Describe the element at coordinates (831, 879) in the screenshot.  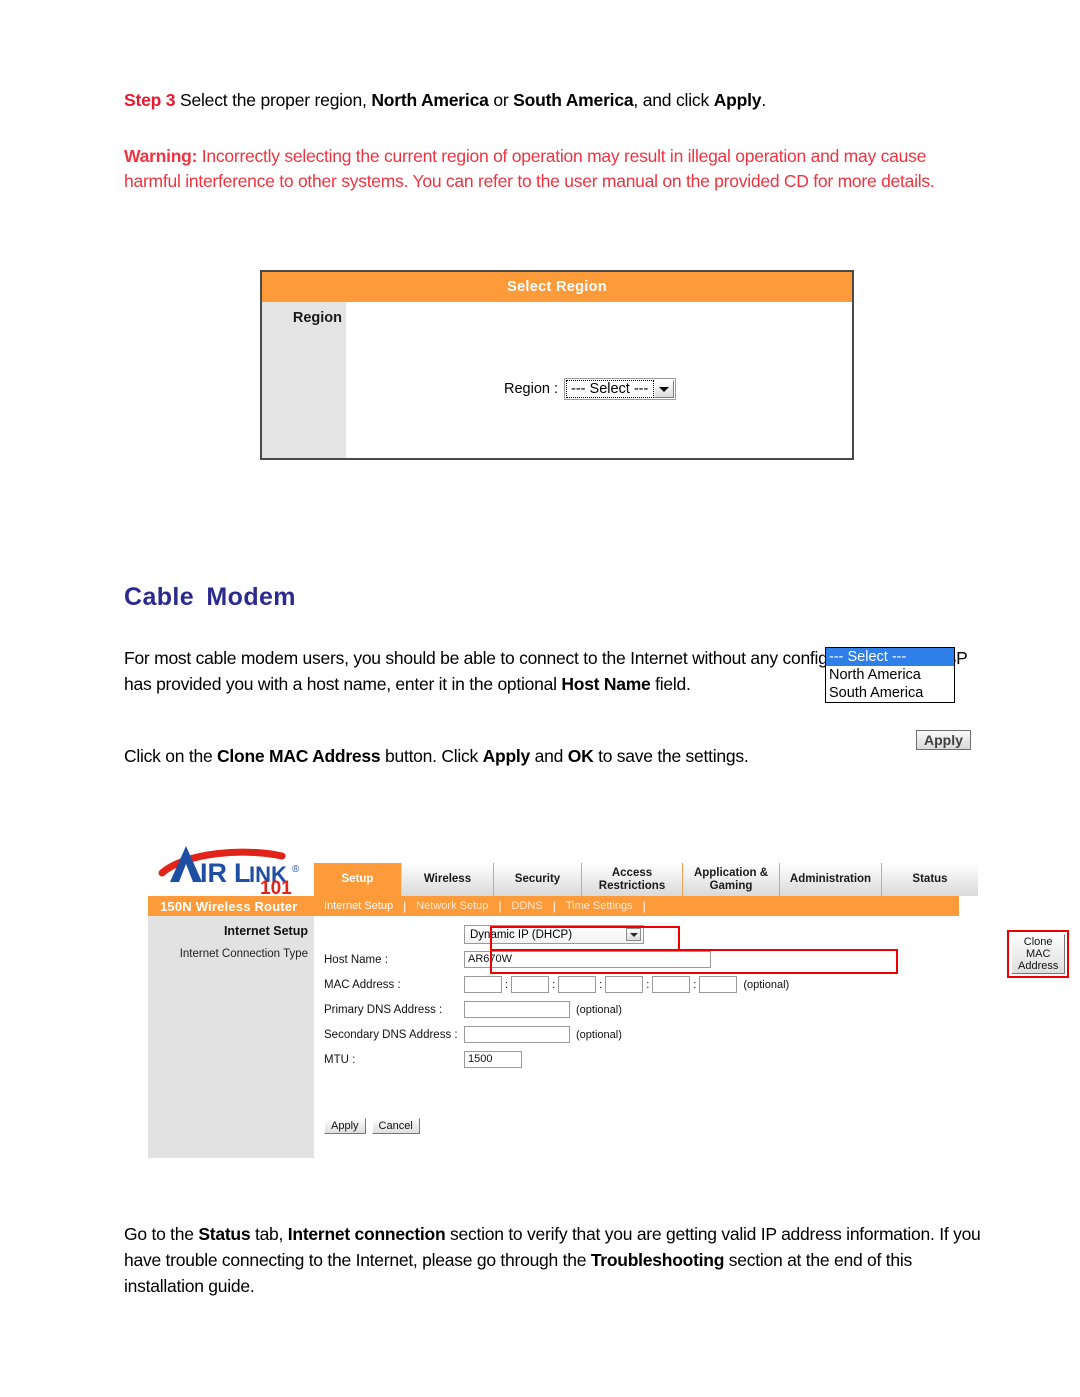
I see `tab-administration: Administration` at that location.